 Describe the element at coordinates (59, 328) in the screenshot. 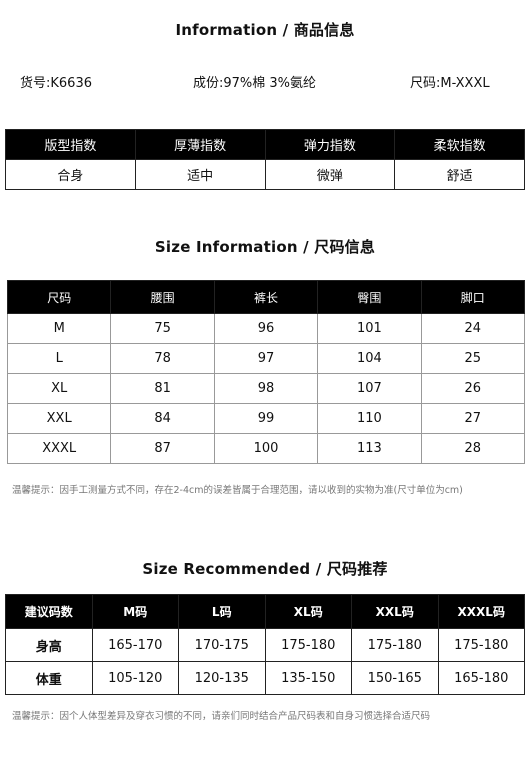

I see `table-cell: M` at that location.